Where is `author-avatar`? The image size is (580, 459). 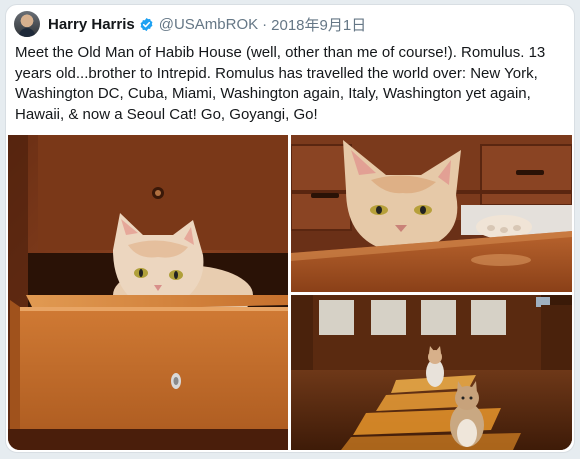 author-avatar is located at coordinates (27, 24).